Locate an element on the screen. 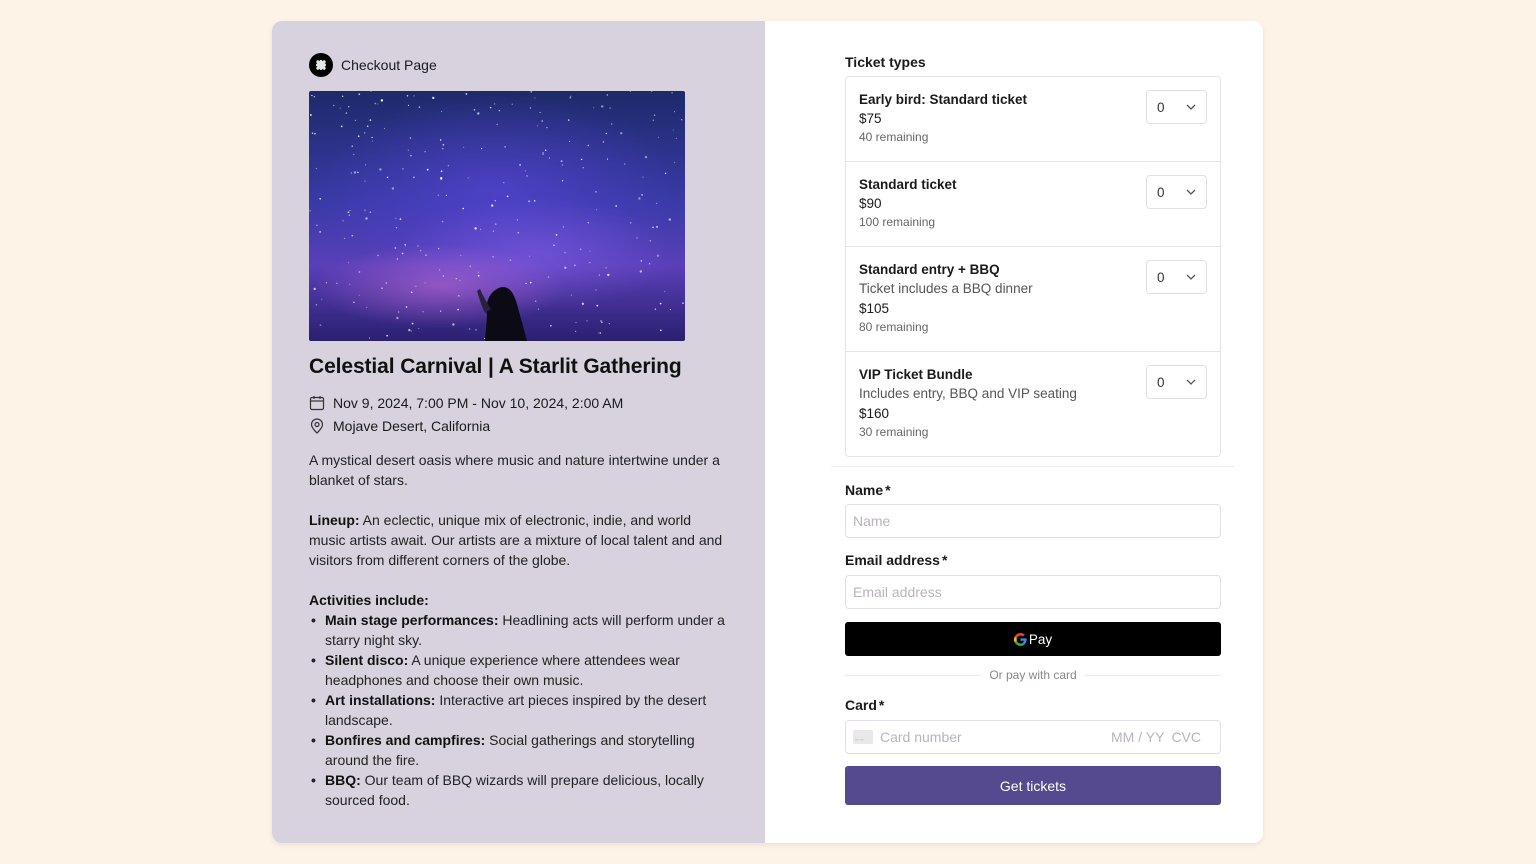  brand-name: Checkout Page is located at coordinates (389, 65).